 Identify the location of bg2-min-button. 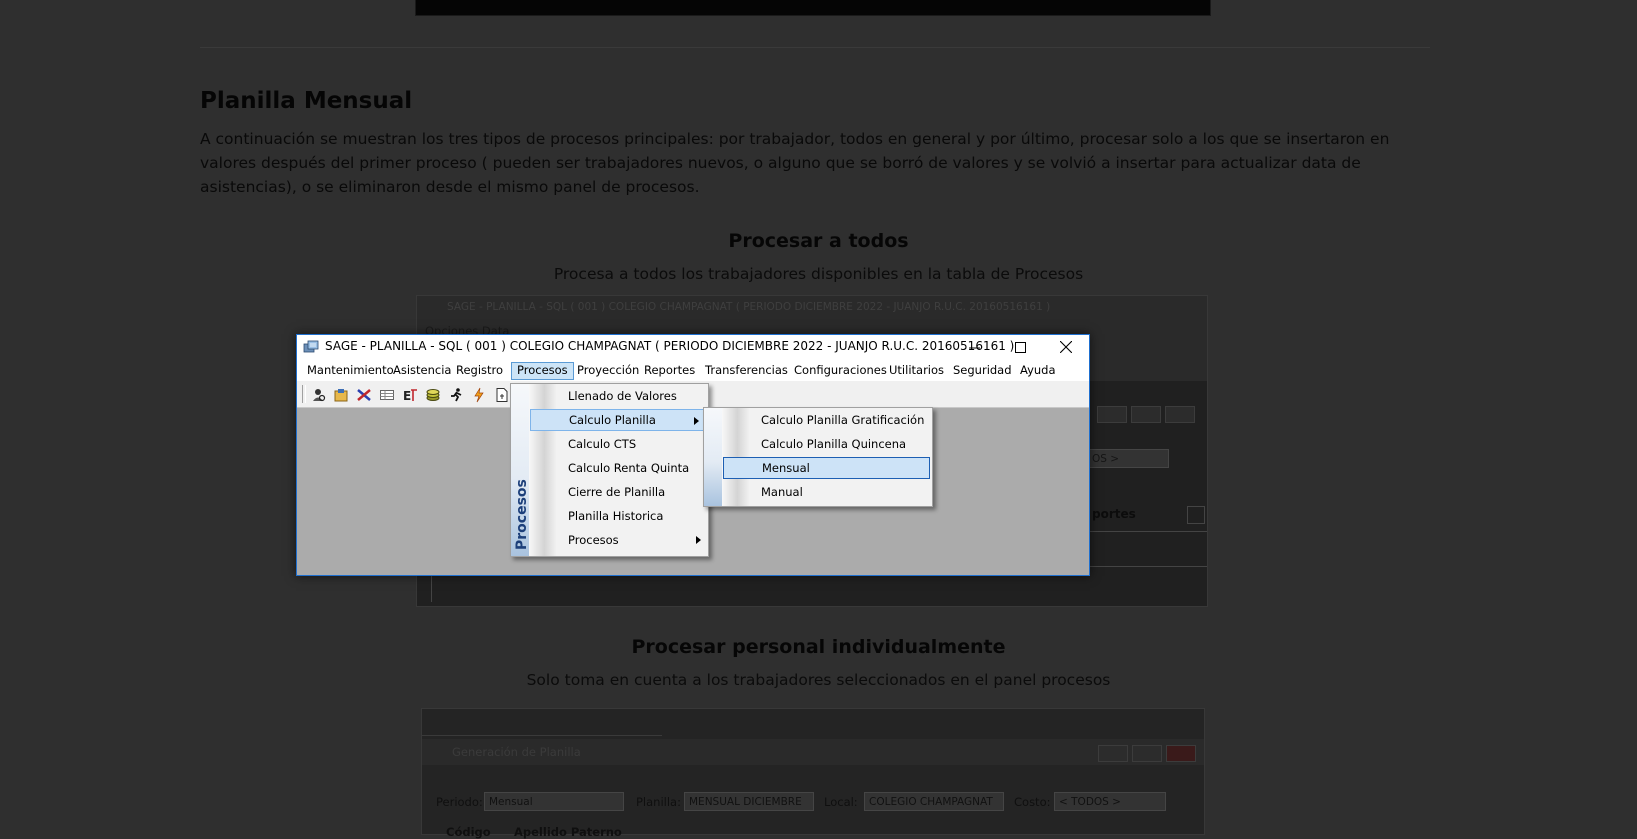
(1113, 753).